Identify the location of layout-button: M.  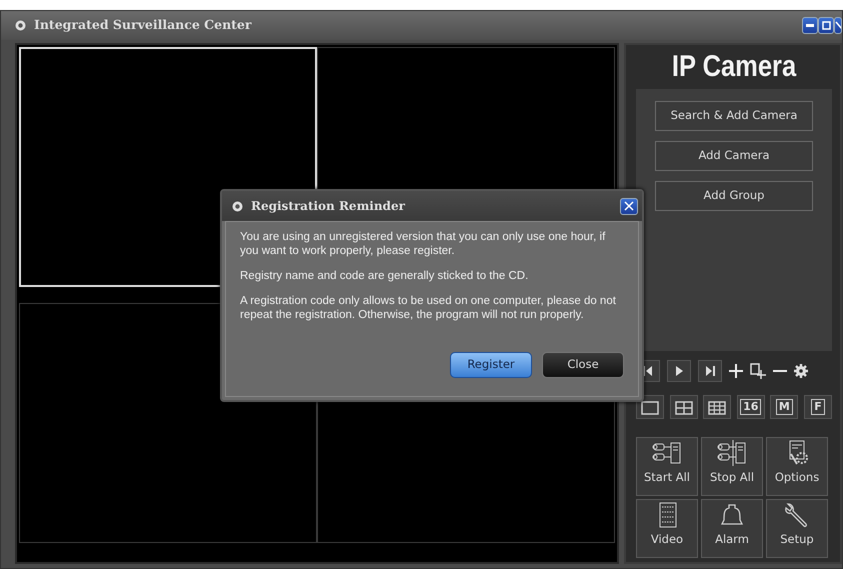
(784, 407).